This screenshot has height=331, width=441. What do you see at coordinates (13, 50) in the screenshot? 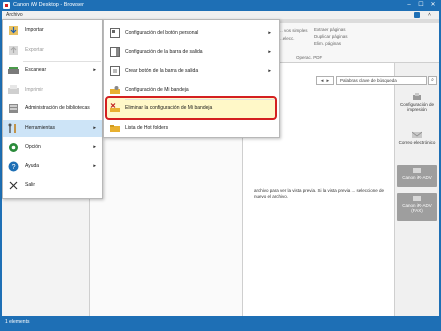
I see `export-icon` at bounding box center [13, 50].